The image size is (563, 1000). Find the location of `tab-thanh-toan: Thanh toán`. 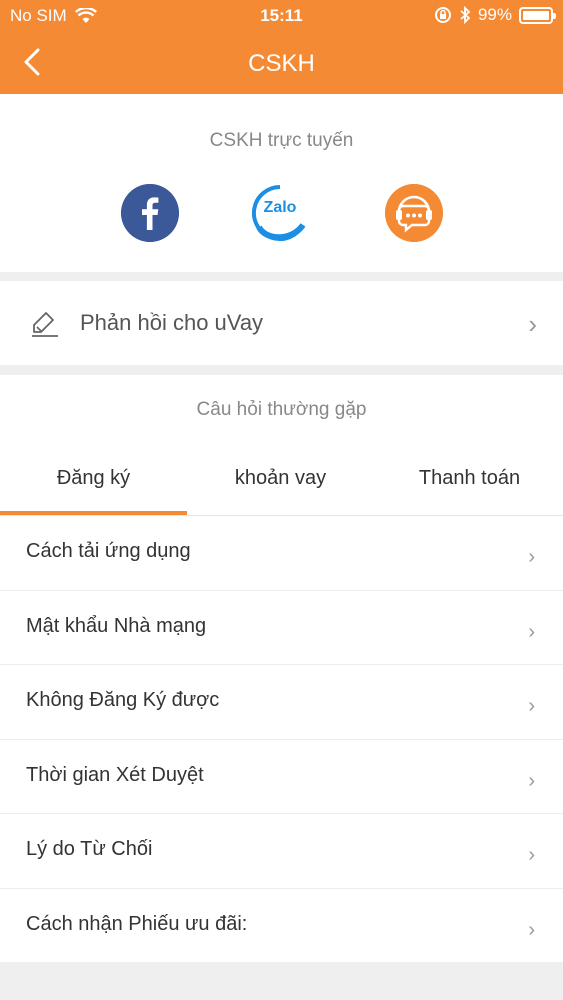

tab-thanh-toan: Thanh toán is located at coordinates (469, 478).